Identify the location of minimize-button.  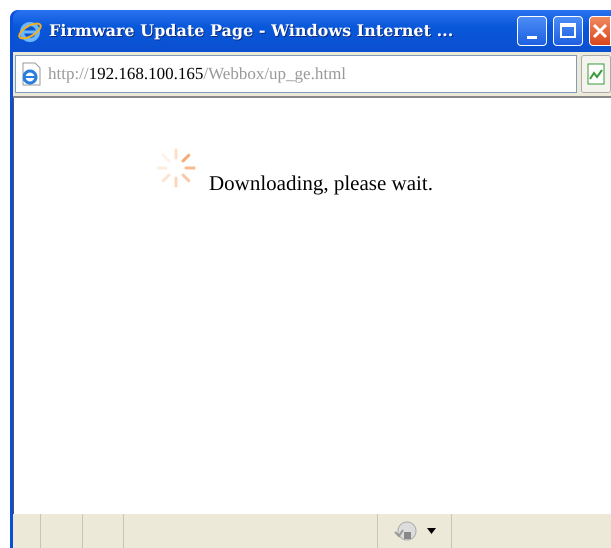
(532, 31).